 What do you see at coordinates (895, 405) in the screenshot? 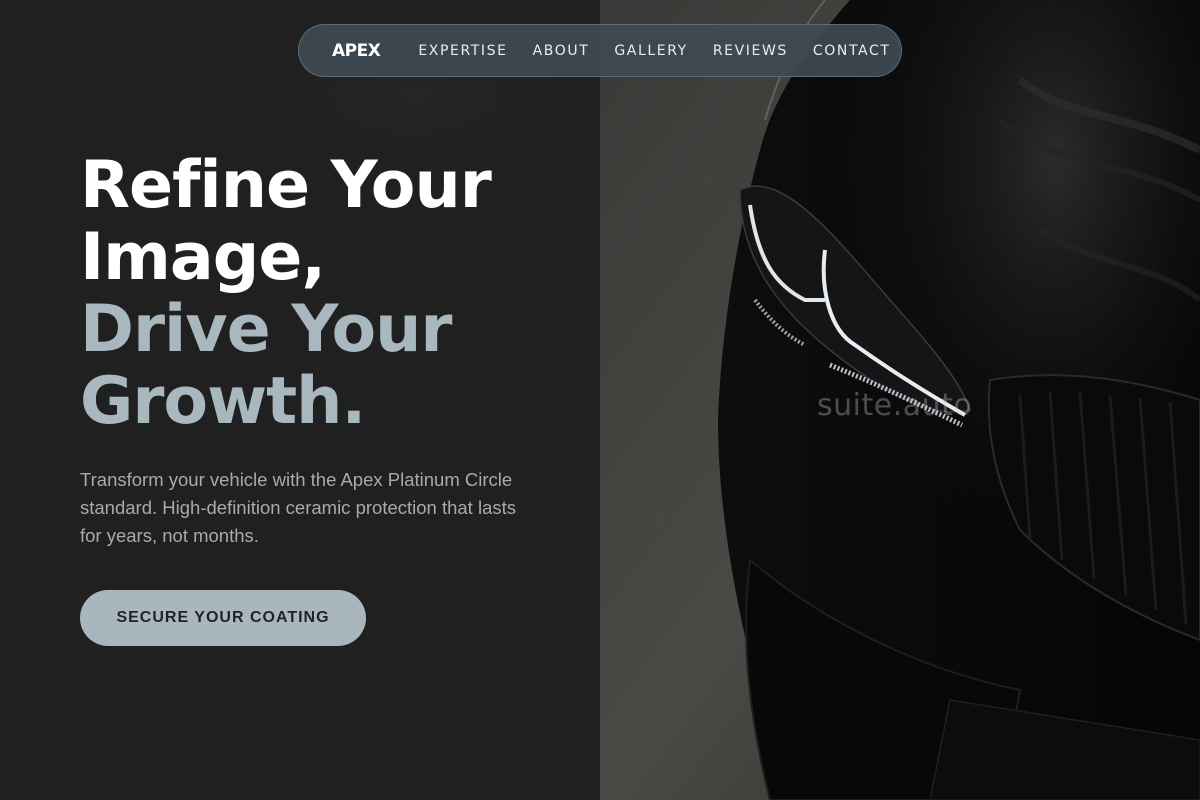
I see `image-watermark: suite.auto` at bounding box center [895, 405].